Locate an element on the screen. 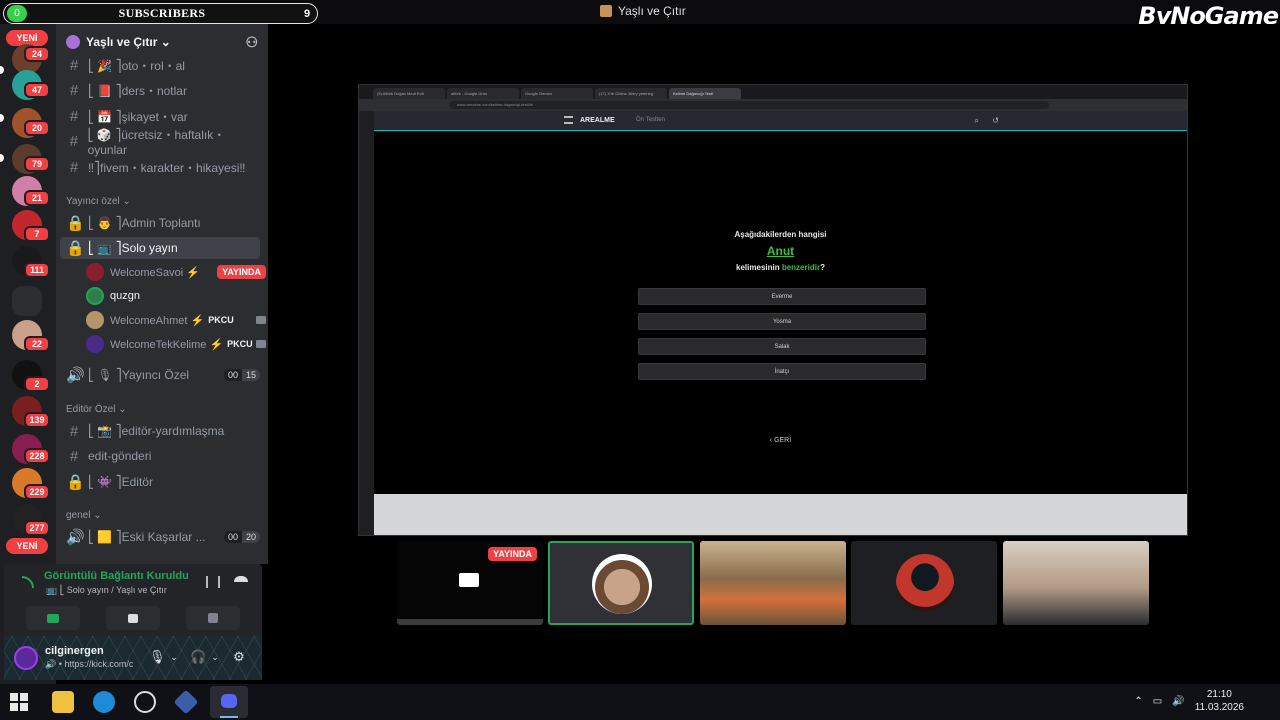 This screenshot has height=720, width=1280. volume-icon: 🔊 is located at coordinates (1178, 701).